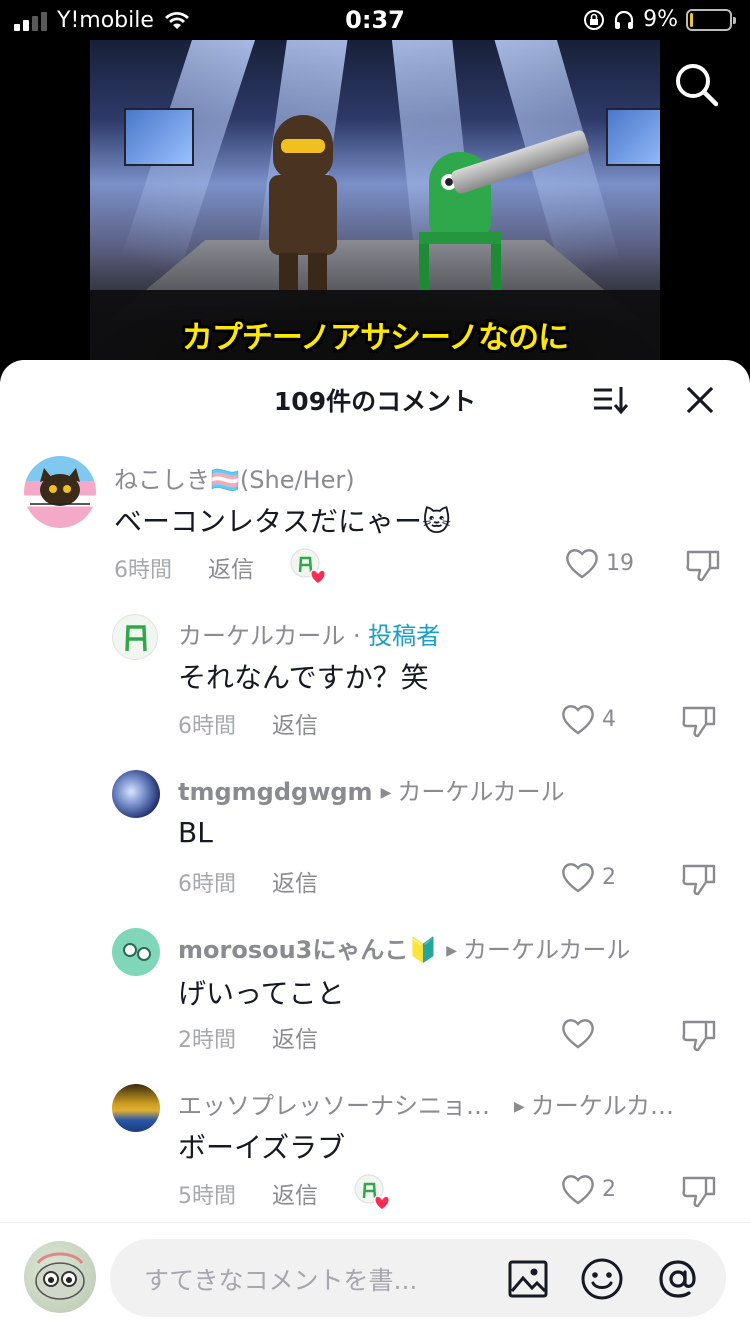  I want to click on comments-header: 109件のコメント, so click(375, 399).